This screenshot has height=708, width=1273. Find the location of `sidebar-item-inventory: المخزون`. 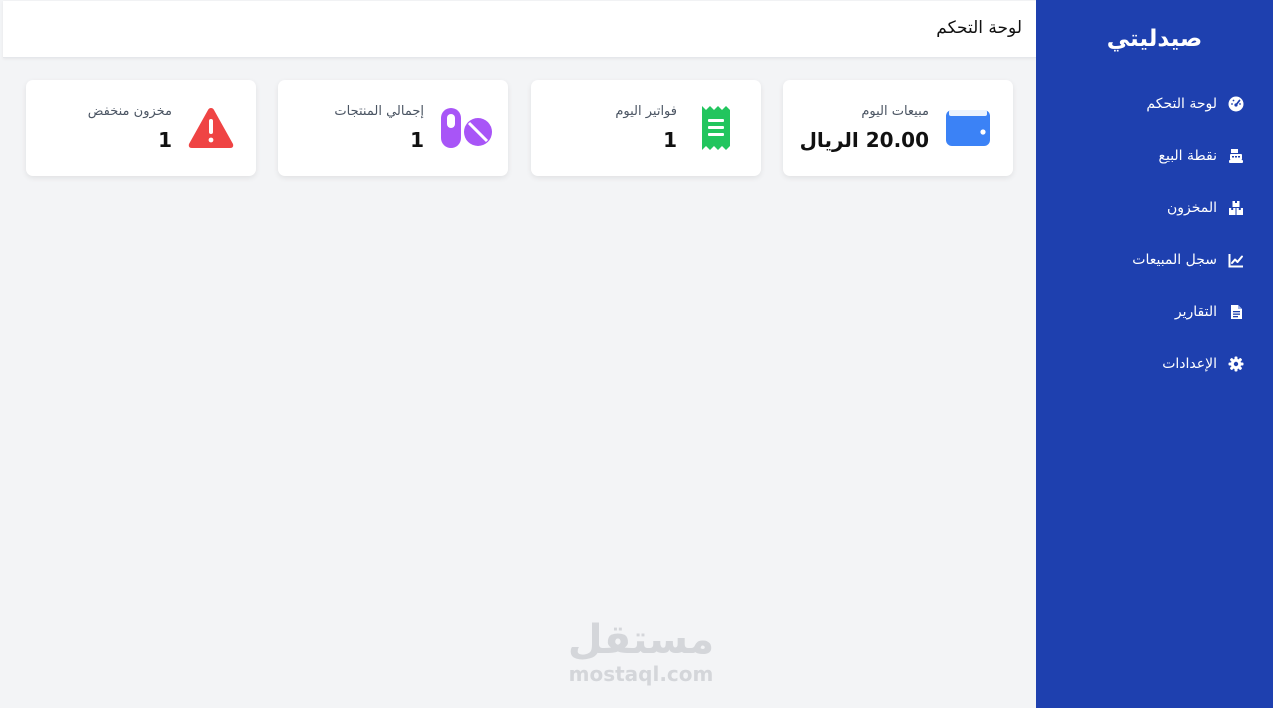

sidebar-item-inventory: المخزون is located at coordinates (1154, 208).